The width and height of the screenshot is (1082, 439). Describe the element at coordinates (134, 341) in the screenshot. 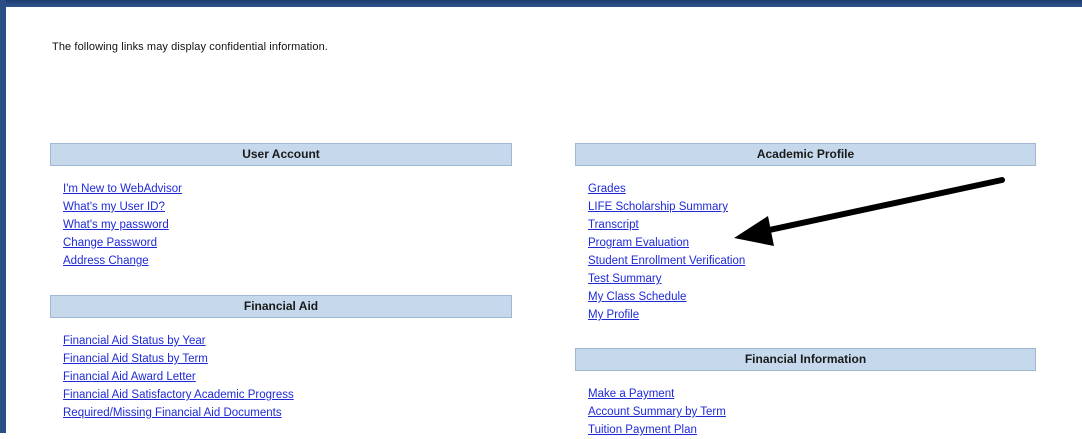

I see `link-aid-status-by-year: Financial Aid Status by Year` at that location.